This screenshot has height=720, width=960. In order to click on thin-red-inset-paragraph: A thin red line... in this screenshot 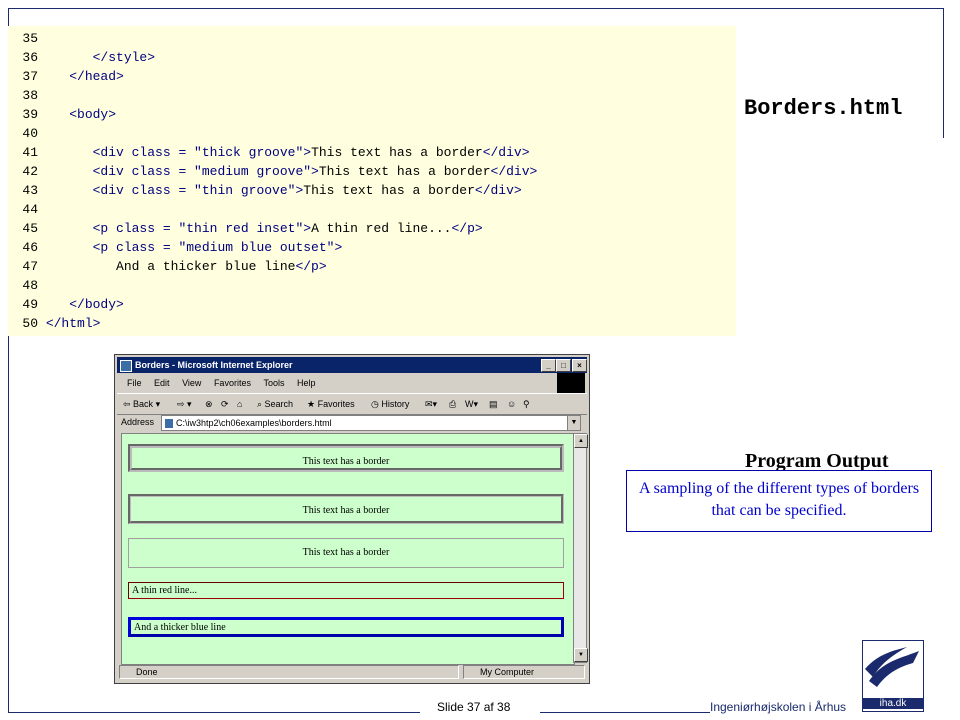, I will do `click(346, 590)`.